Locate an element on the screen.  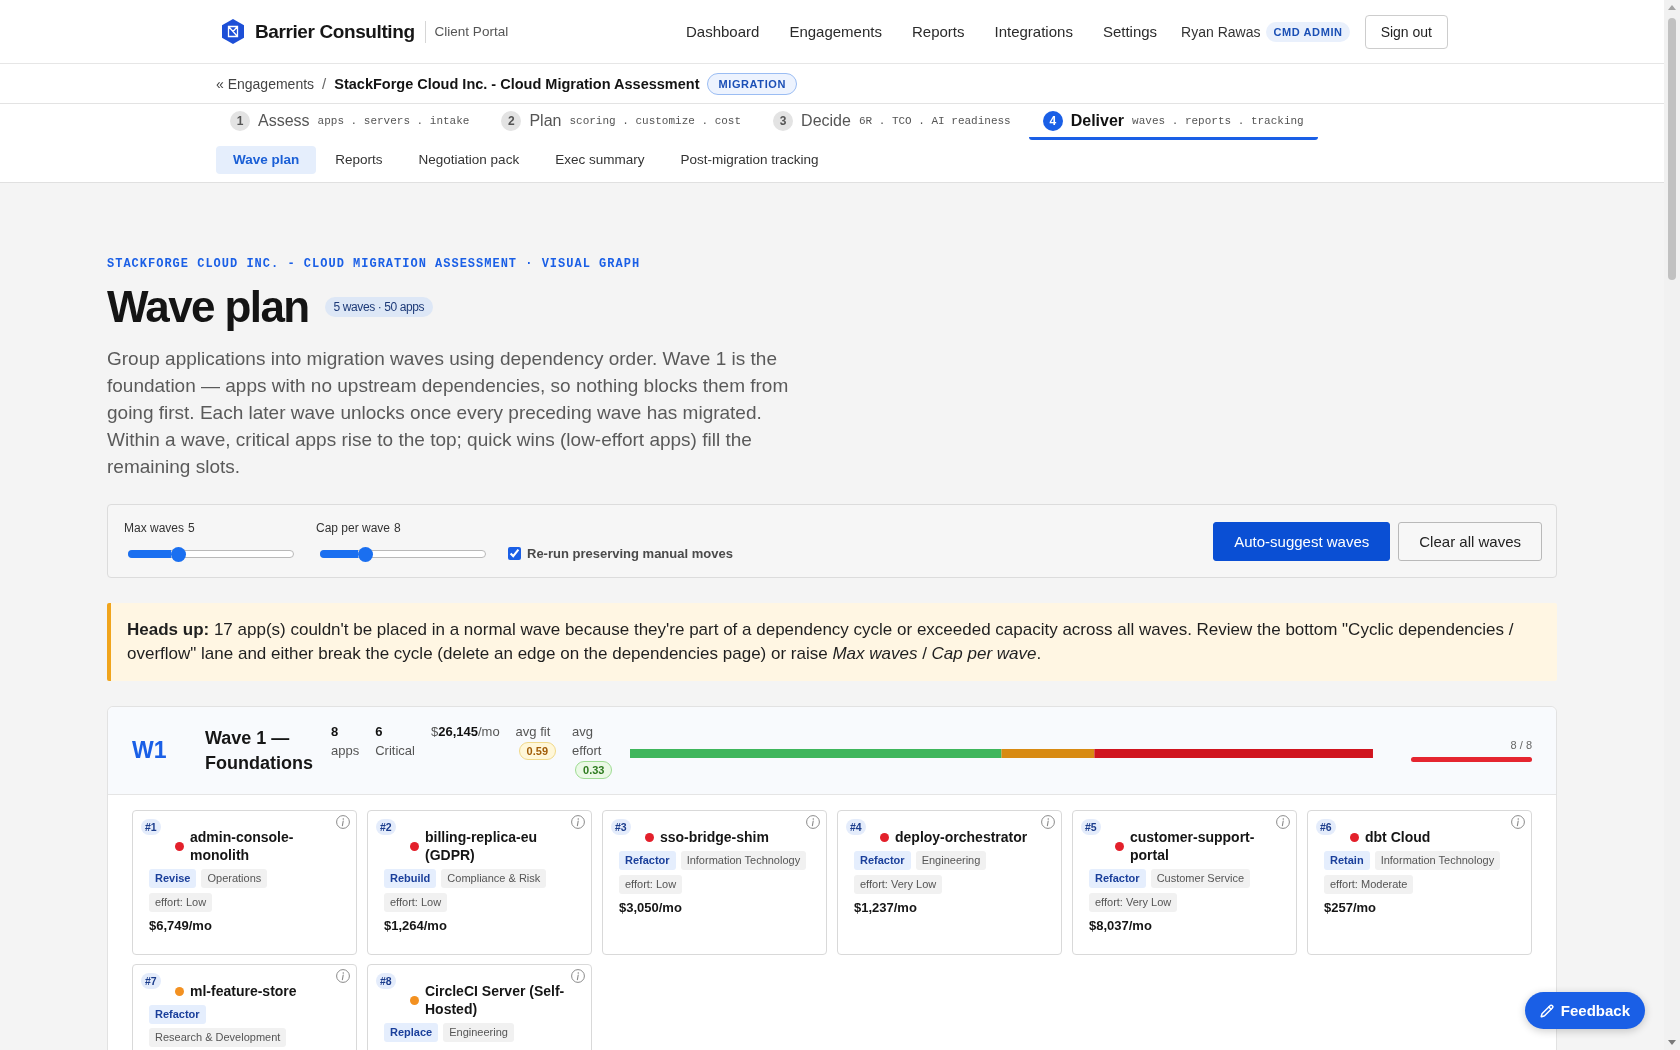
rank-badge: #6 is located at coordinates (1326, 827).